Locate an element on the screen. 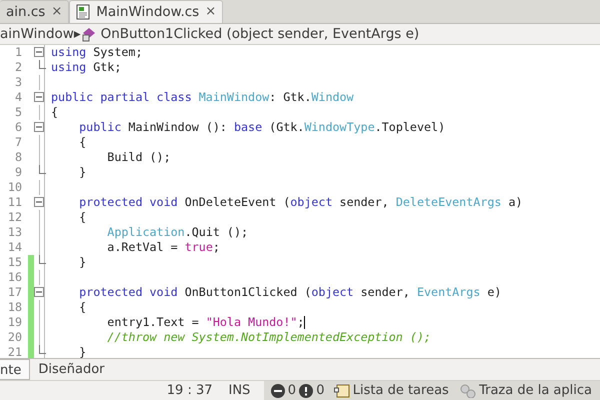  line-number: 19 is located at coordinates (14, 322).